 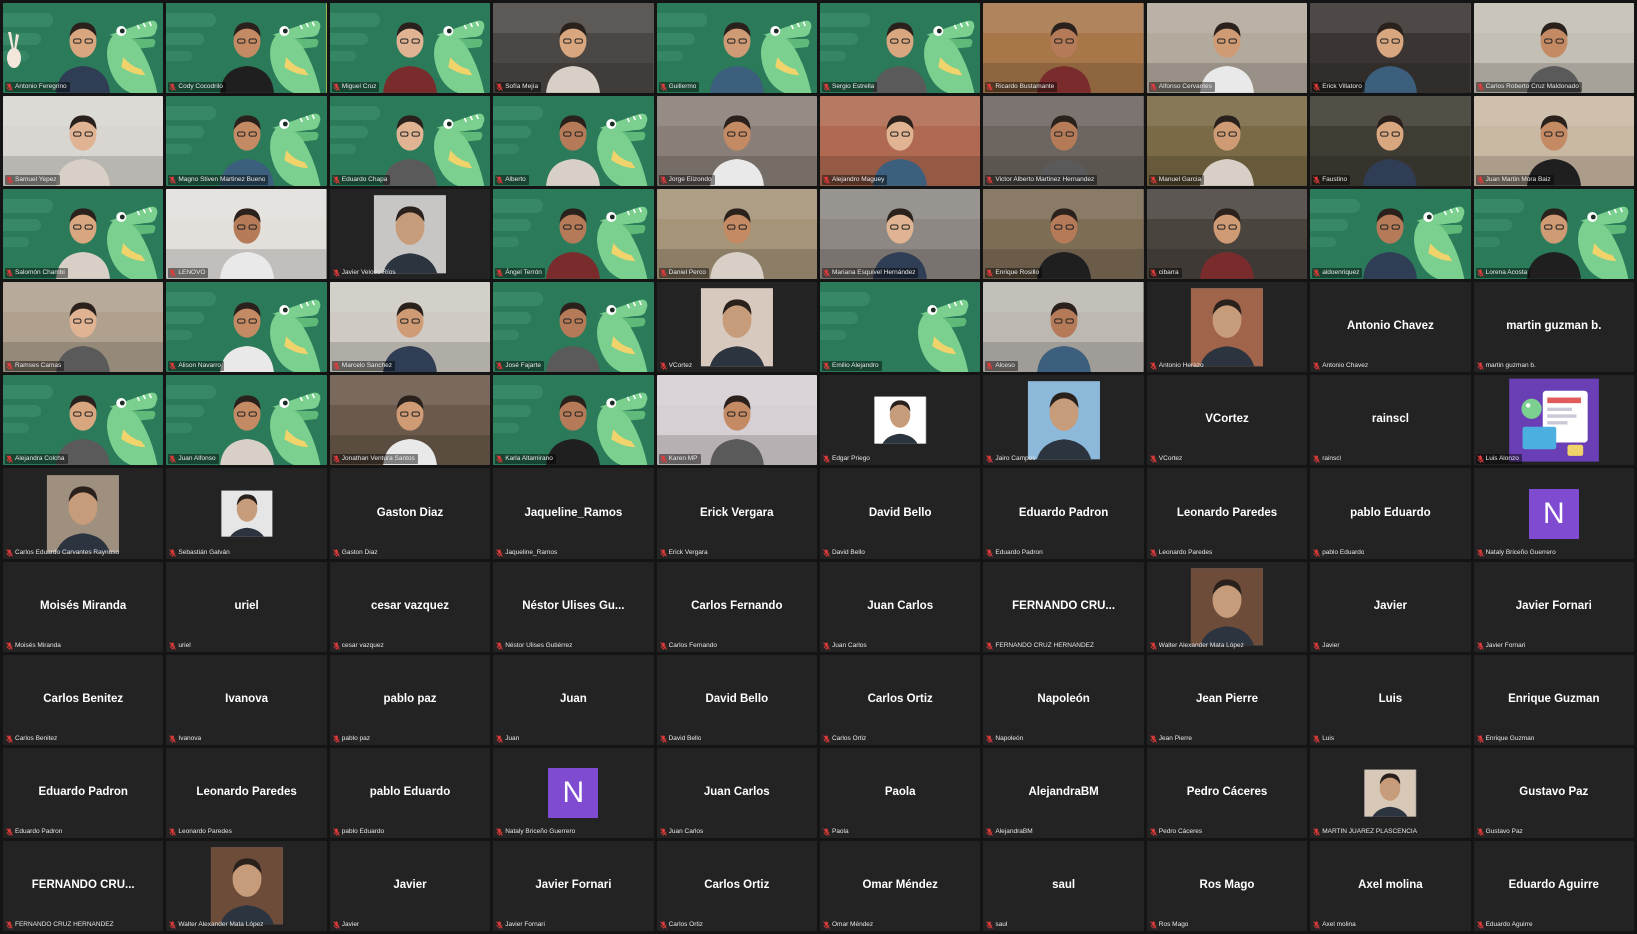 What do you see at coordinates (410, 699) in the screenshot?
I see `participant-tile-pablo-paz: pablo paz pablo paz` at bounding box center [410, 699].